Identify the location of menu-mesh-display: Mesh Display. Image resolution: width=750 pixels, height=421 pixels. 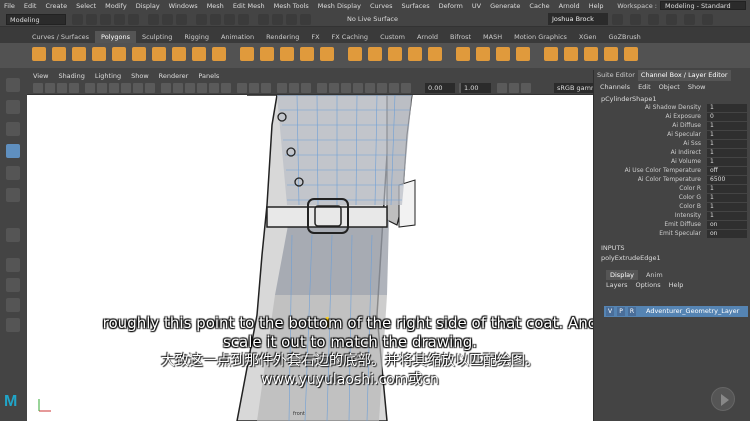
(339, 6).